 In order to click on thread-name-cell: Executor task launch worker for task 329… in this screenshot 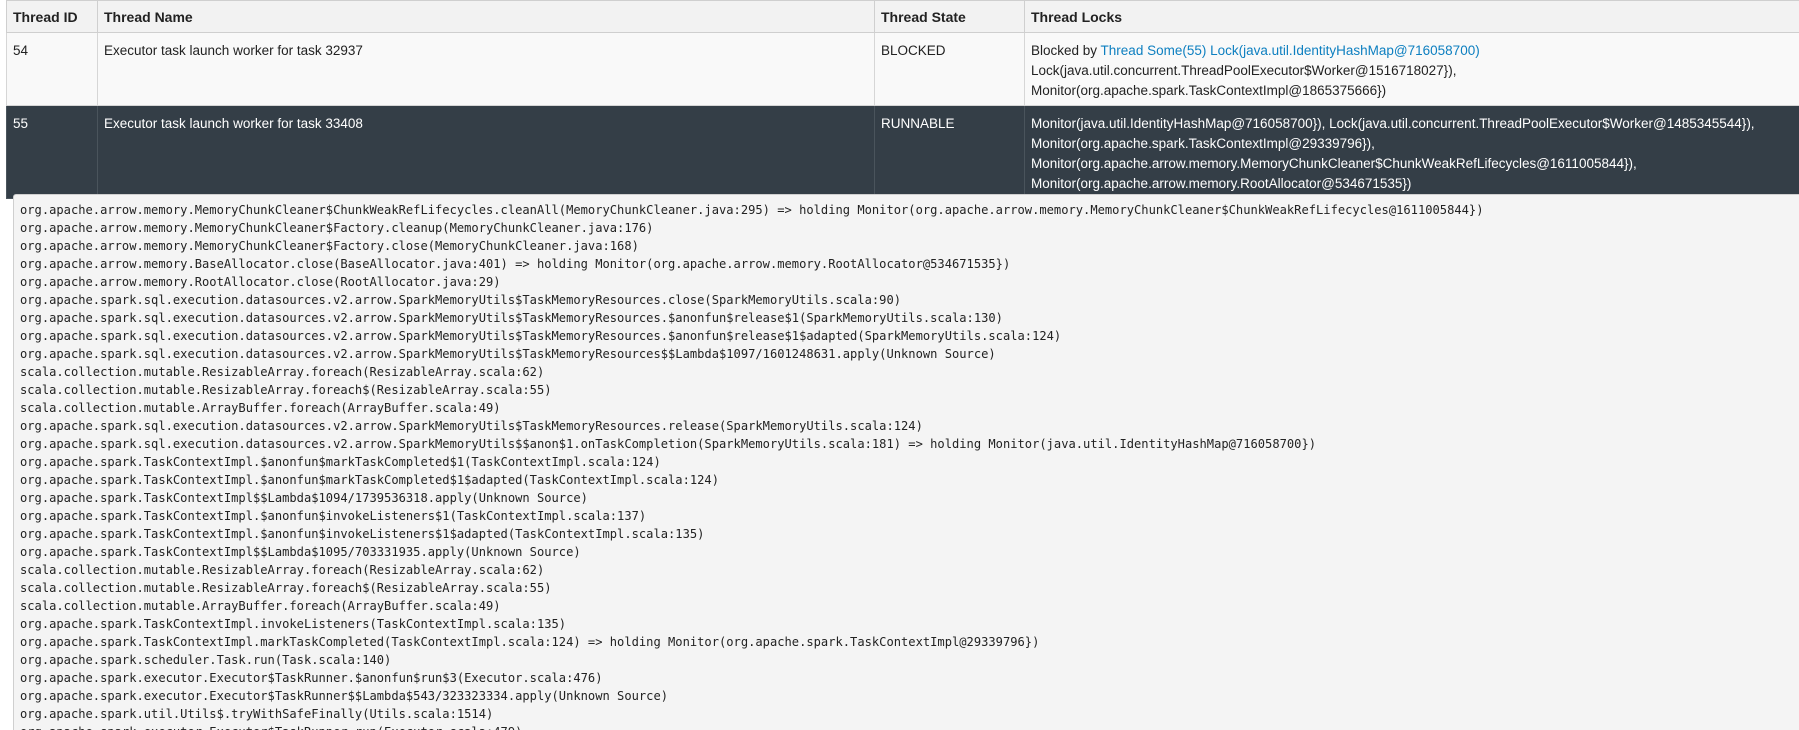, I will do `click(486, 69)`.